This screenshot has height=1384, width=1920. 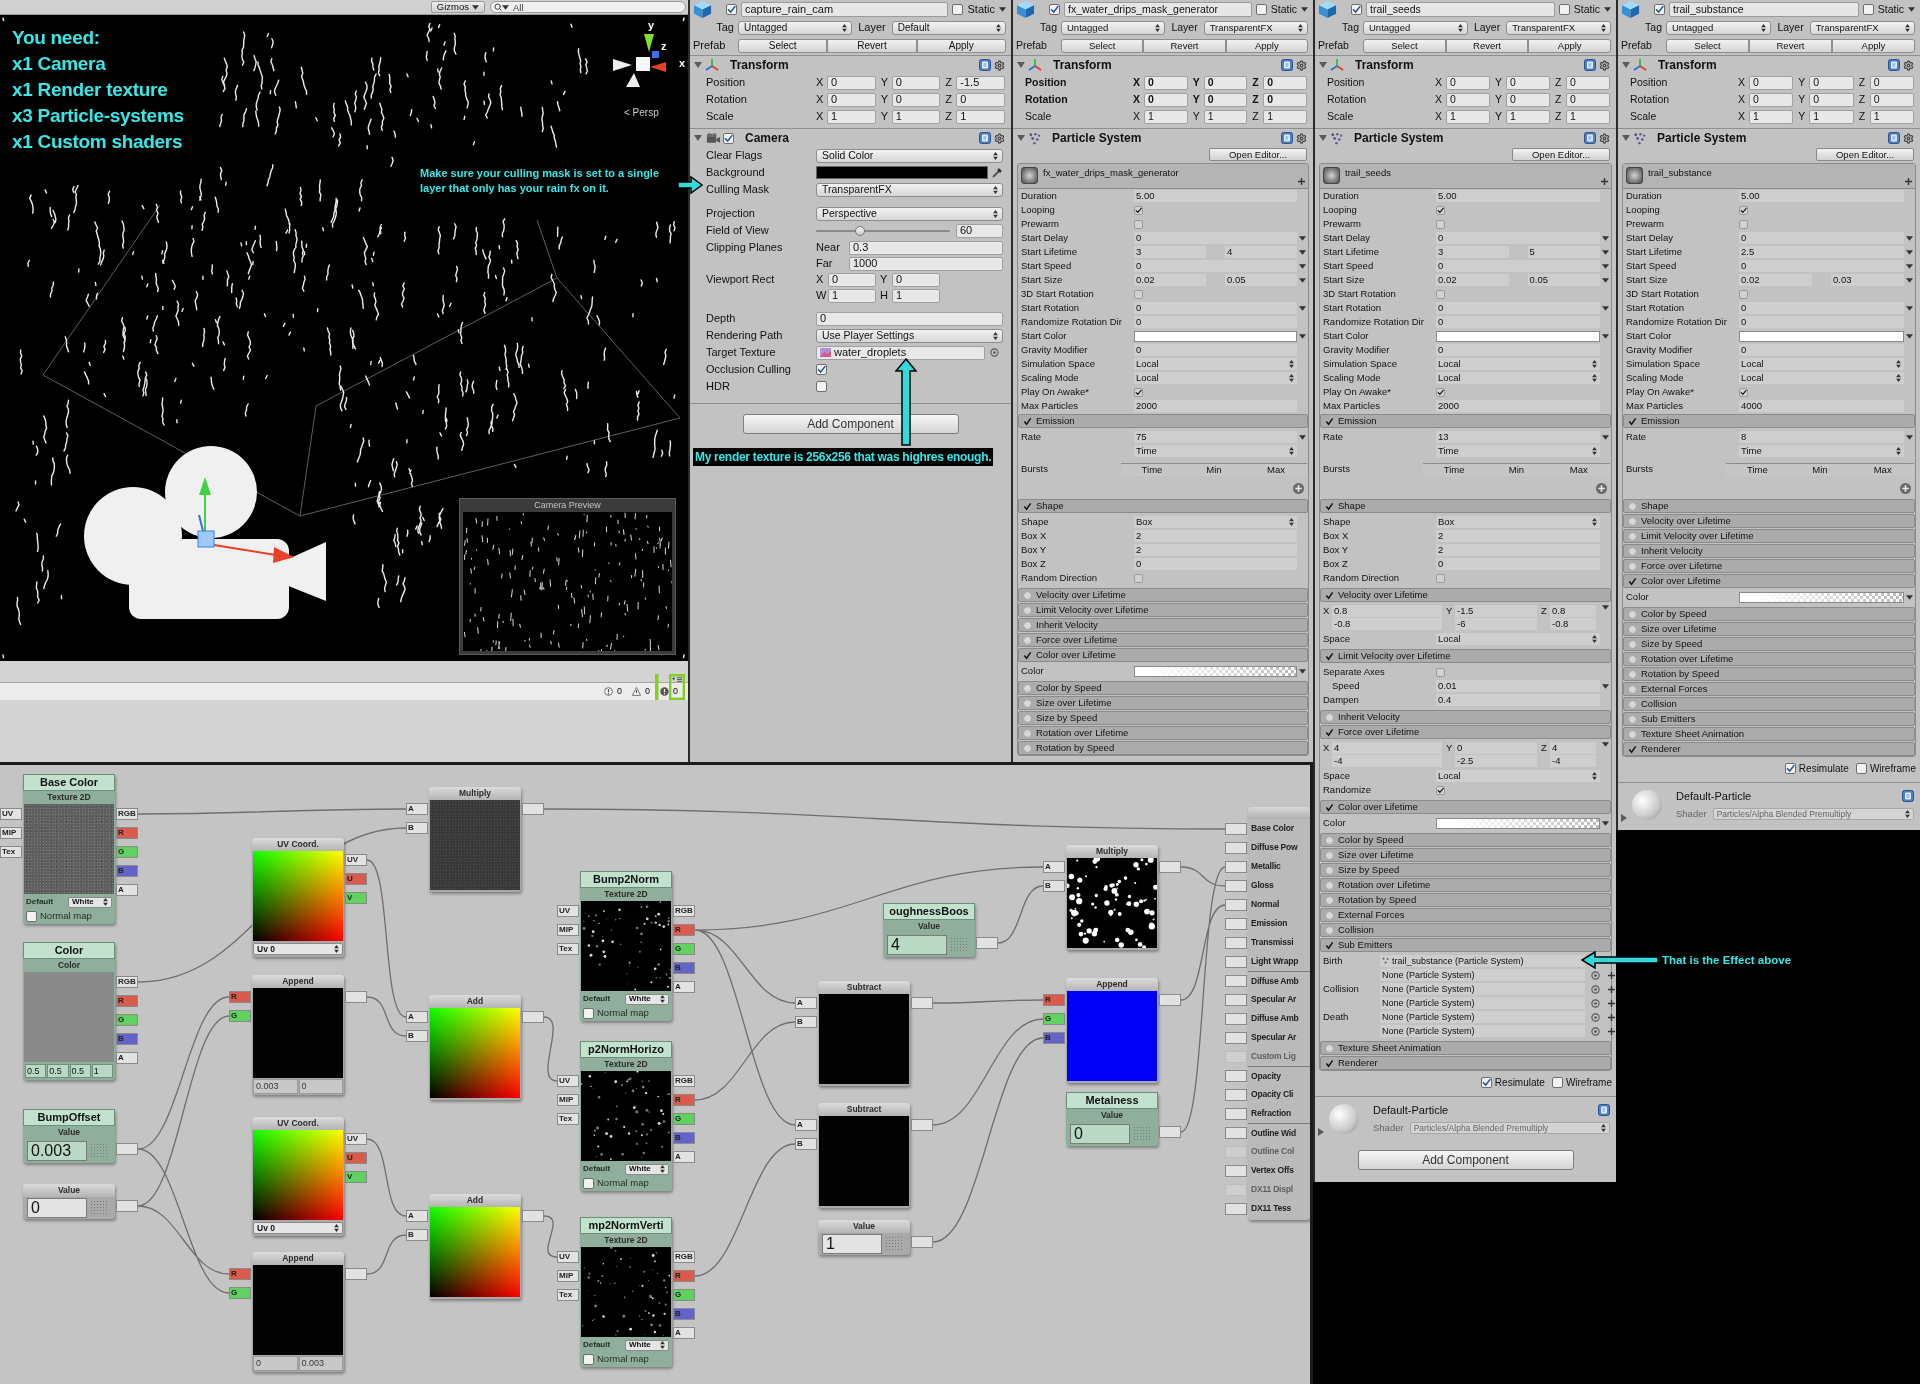 I want to click on value-field: 2000, so click(x=1215, y=406).